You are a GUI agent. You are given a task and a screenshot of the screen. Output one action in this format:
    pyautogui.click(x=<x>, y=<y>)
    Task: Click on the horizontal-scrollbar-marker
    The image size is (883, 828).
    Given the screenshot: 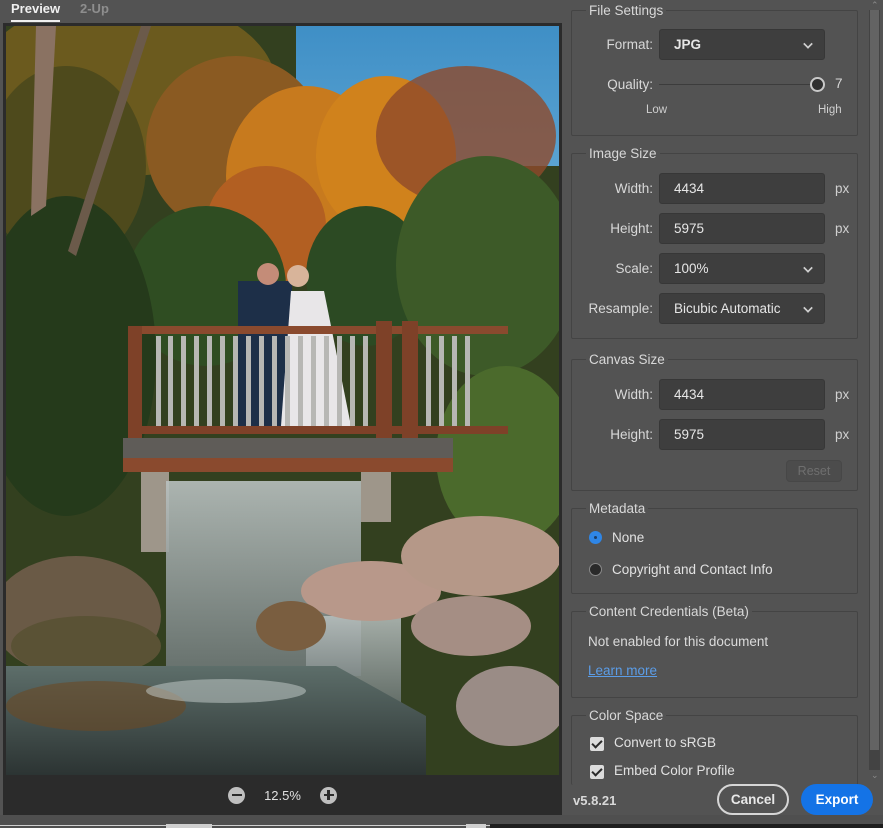 What is the action you would take?
    pyautogui.click(x=476, y=826)
    